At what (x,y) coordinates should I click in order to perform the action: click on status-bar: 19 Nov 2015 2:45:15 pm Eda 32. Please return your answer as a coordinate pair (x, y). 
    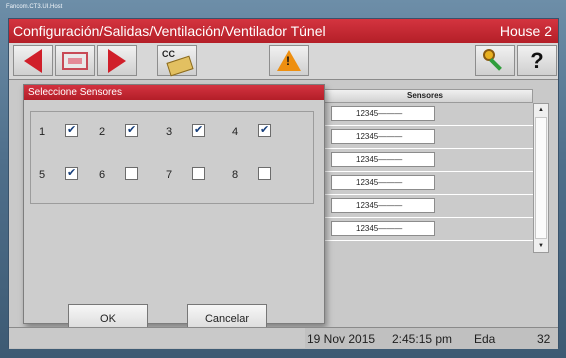
    Looking at the image, I should click on (283, 338).